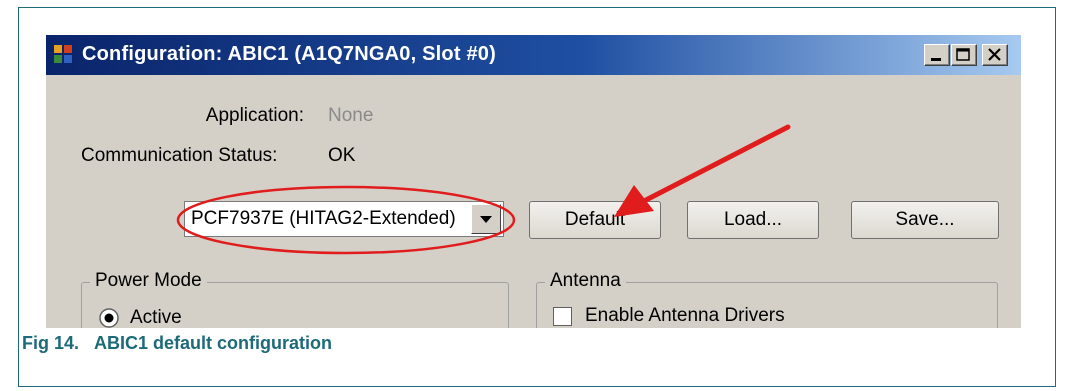 This screenshot has height=391, width=1066. What do you see at coordinates (346, 220) in the screenshot?
I see `highlight-ellipse` at bounding box center [346, 220].